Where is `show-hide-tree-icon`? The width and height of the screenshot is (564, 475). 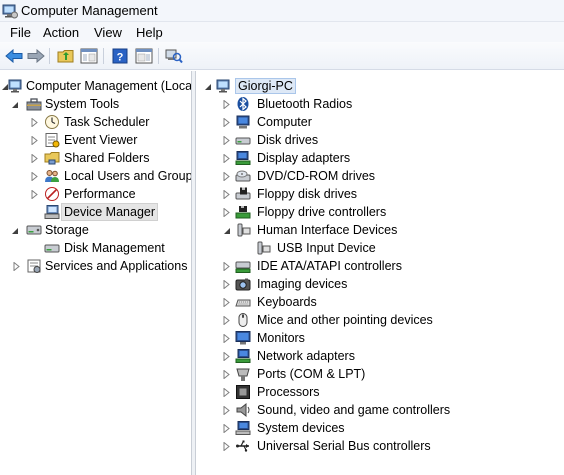 show-hide-tree-icon is located at coordinates (89, 56).